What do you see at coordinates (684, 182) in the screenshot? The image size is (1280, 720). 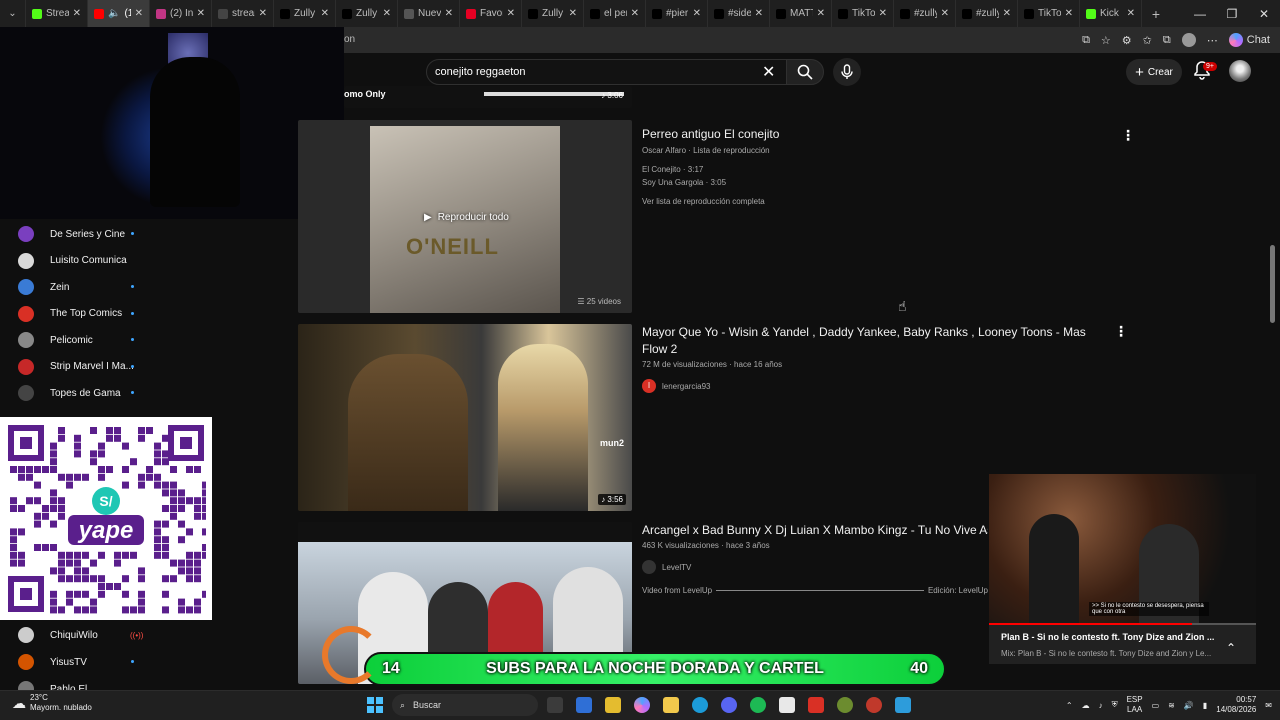 I see `playlist-track: Soy Una Gargola · 3:05` at bounding box center [684, 182].